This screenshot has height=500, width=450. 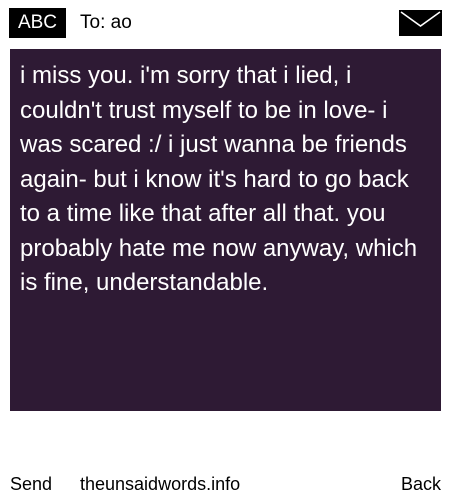 I want to click on input-mode-badge: ABC, so click(x=37, y=23).